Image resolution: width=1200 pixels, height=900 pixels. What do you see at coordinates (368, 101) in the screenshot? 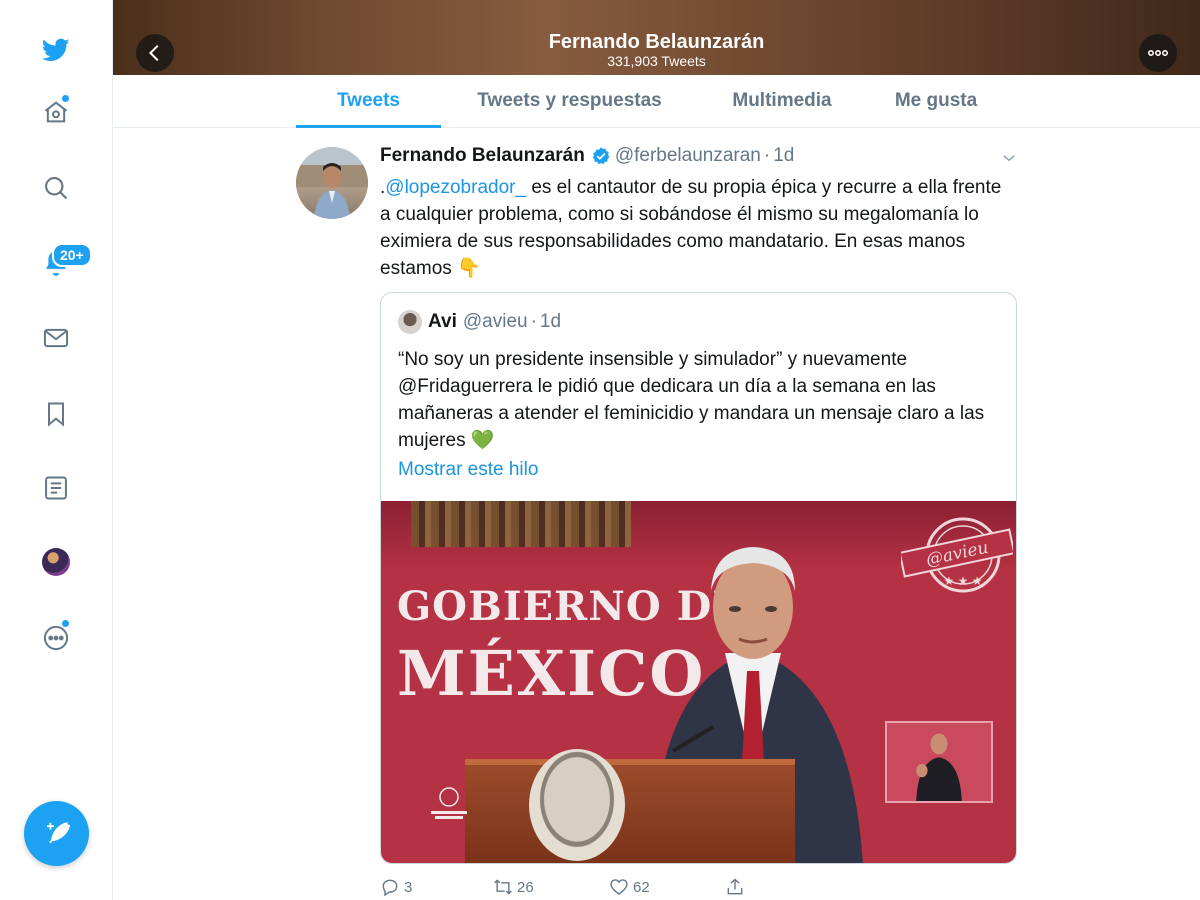
I see `tab-tweets: Tweets` at bounding box center [368, 101].